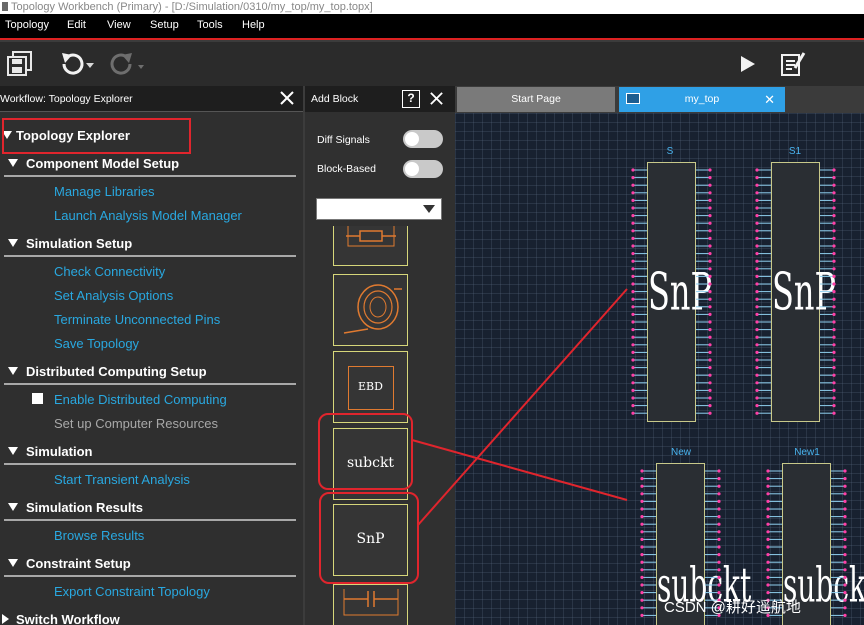 The image size is (864, 625). I want to click on block-snp-label: SnP, so click(370, 539).